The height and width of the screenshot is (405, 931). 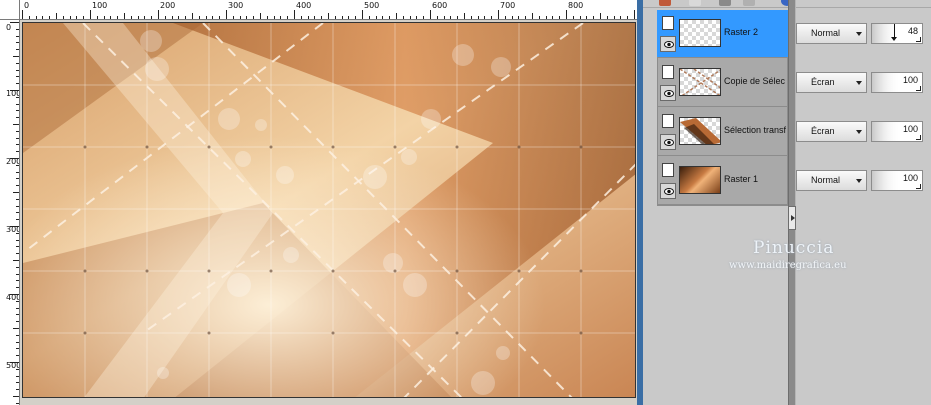 What do you see at coordinates (741, 32) in the screenshot?
I see `layer-name: Raster 2` at bounding box center [741, 32].